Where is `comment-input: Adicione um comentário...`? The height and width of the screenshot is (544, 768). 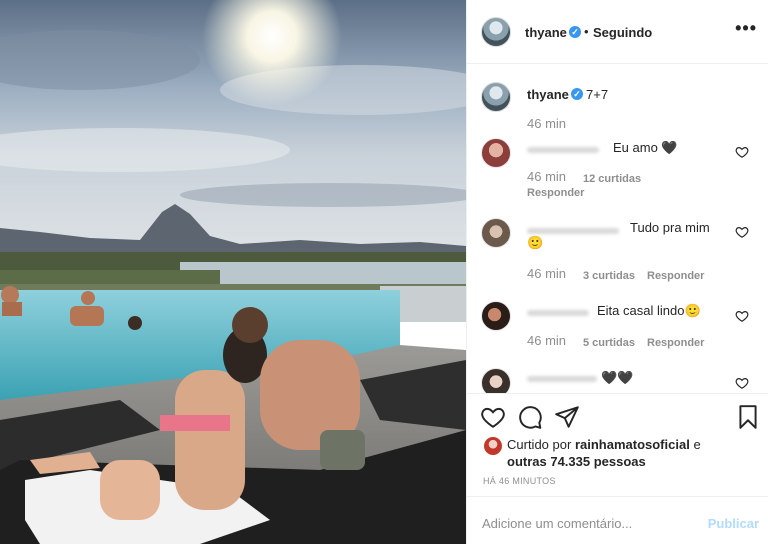
comment-input: Adicione um comentário... is located at coordinates (557, 523).